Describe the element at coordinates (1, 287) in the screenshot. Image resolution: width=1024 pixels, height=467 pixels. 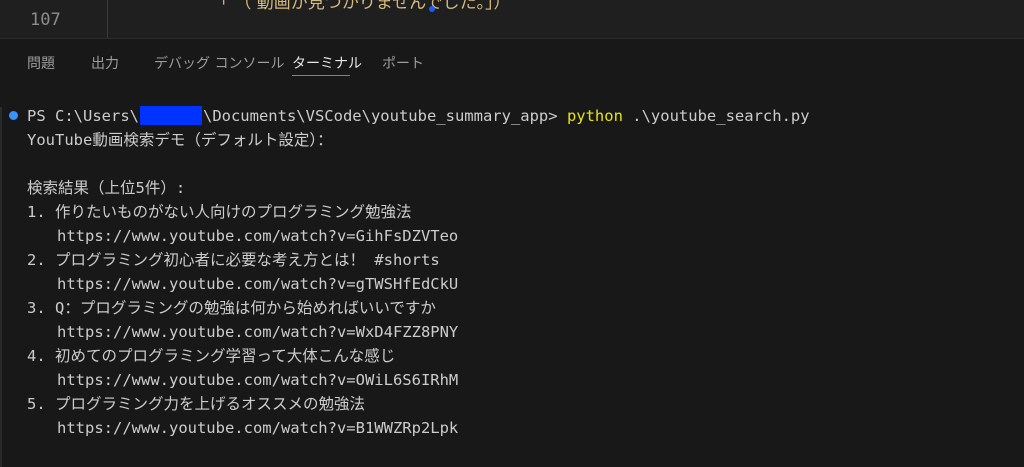
I see `terminal-left-edge` at that location.